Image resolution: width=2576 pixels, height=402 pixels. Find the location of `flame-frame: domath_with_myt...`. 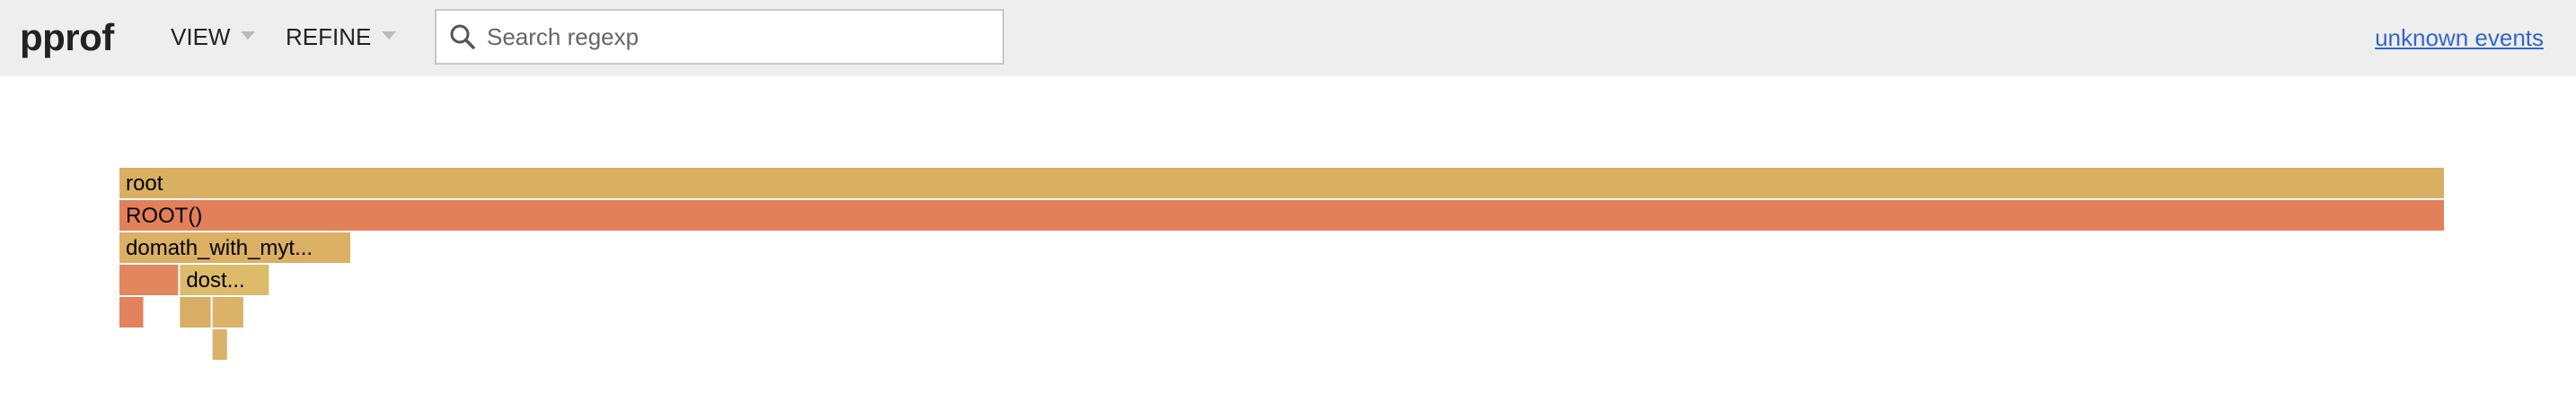

flame-frame: domath_with_myt... is located at coordinates (234, 248).